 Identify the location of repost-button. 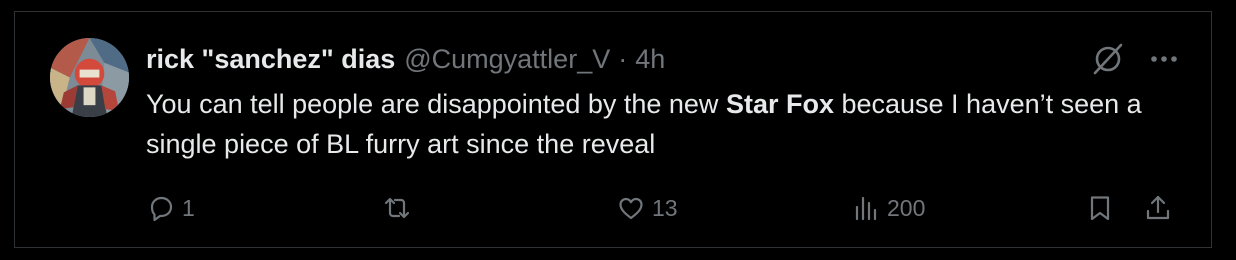
(400, 208).